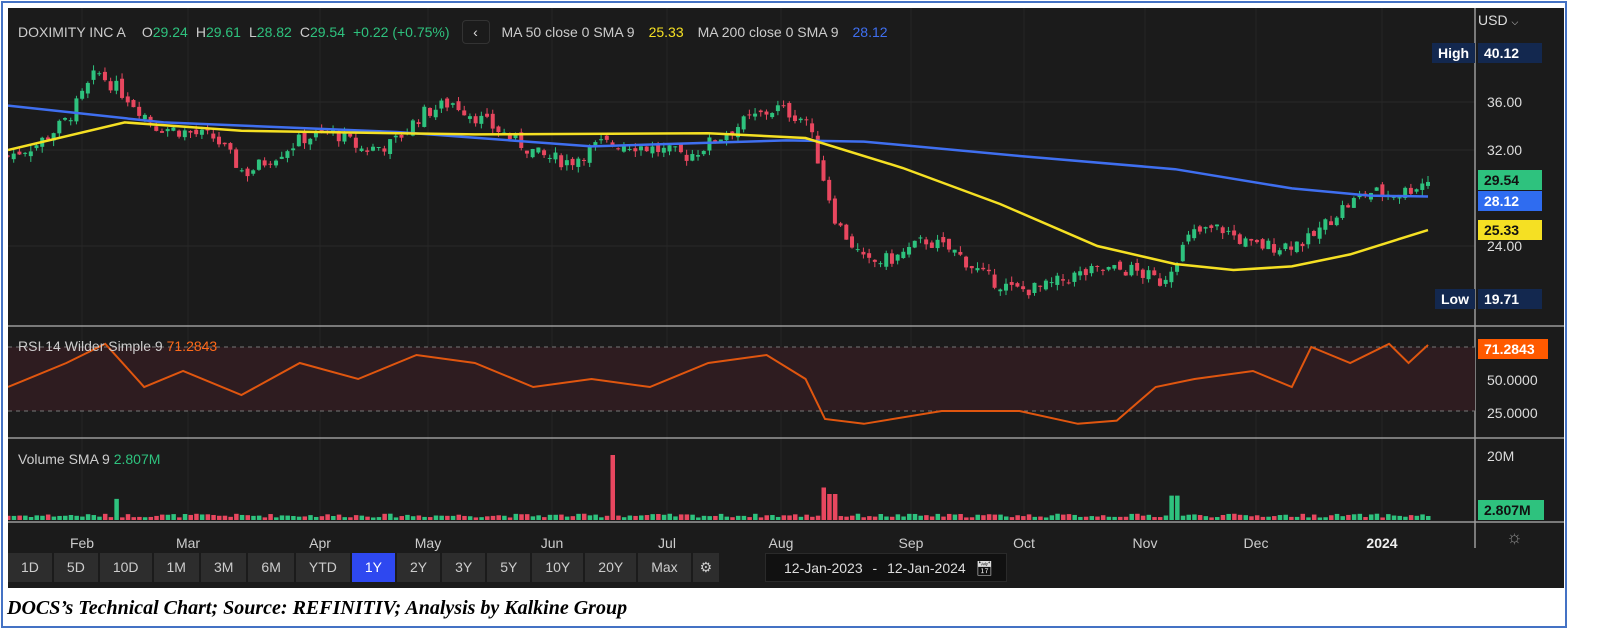  What do you see at coordinates (475, 32) in the screenshot?
I see `collapse-legend-button: ‹` at bounding box center [475, 32].